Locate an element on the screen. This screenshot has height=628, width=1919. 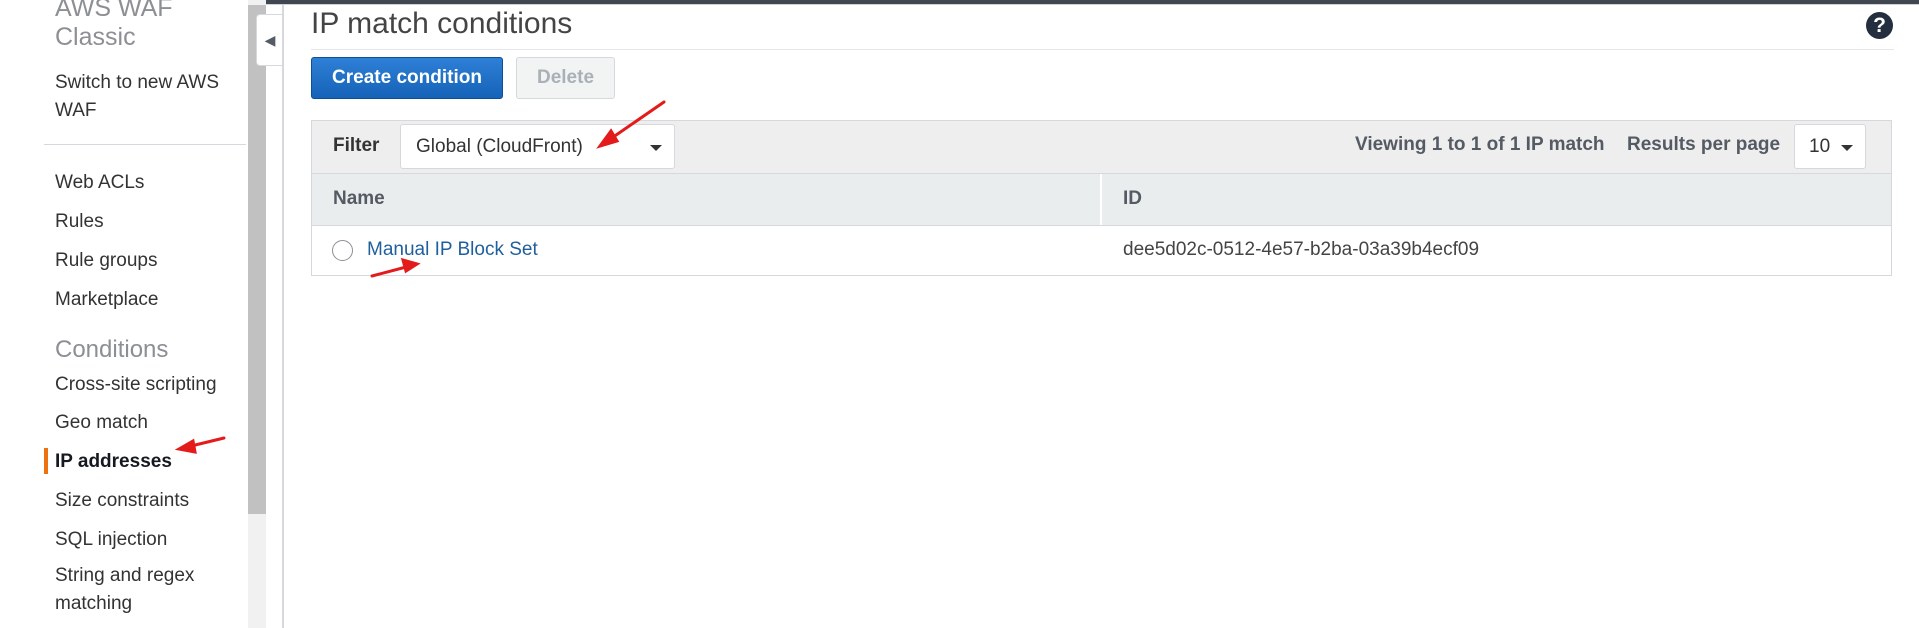
delete-button: Delete is located at coordinates (565, 78).